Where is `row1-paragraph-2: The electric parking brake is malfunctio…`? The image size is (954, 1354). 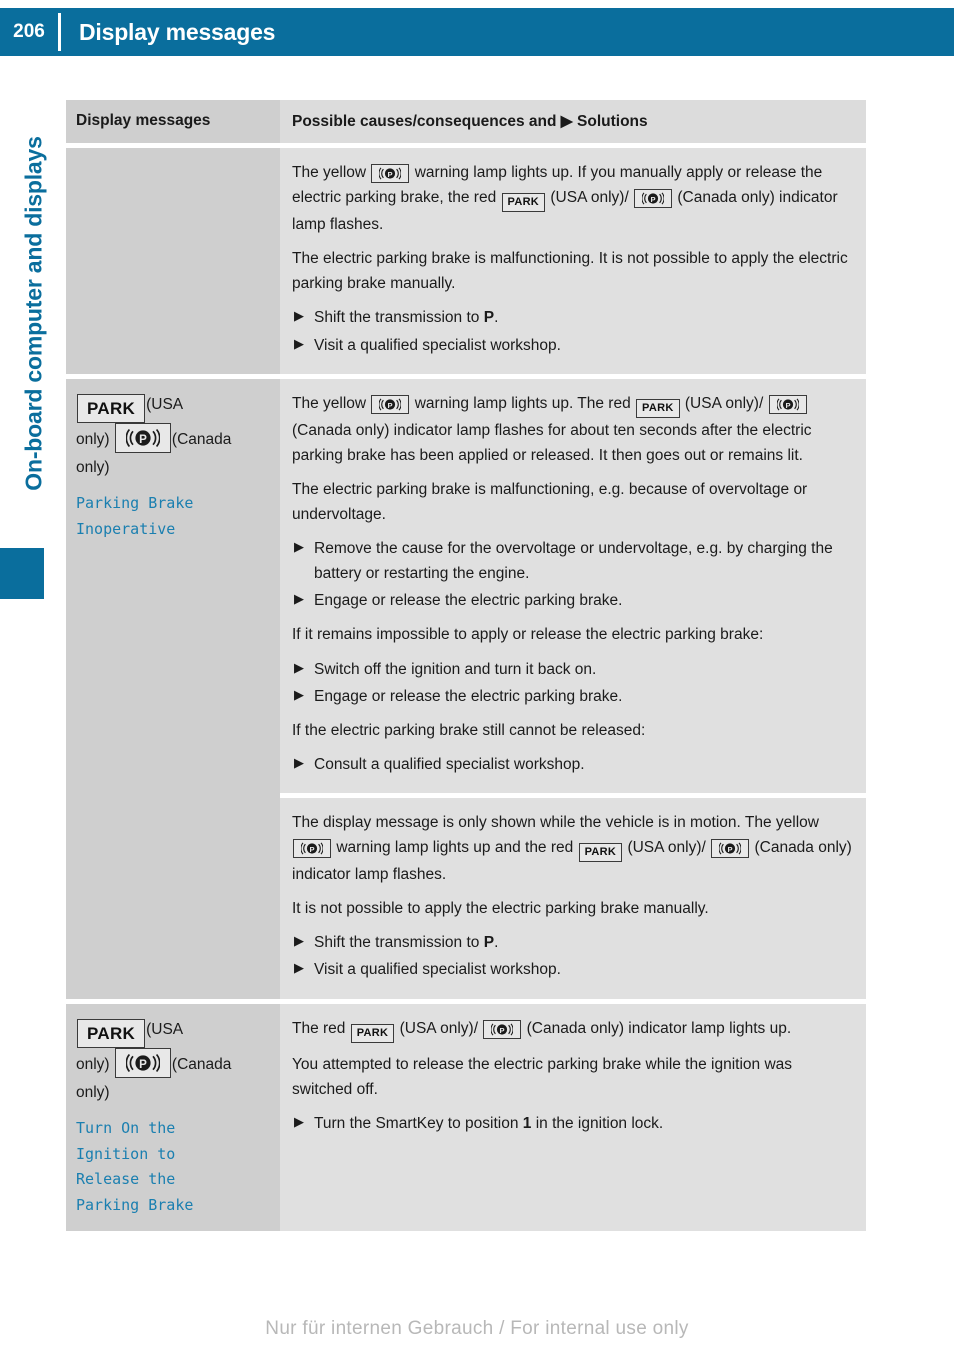 row1-paragraph-2: The electric parking brake is malfunctio… is located at coordinates (570, 271).